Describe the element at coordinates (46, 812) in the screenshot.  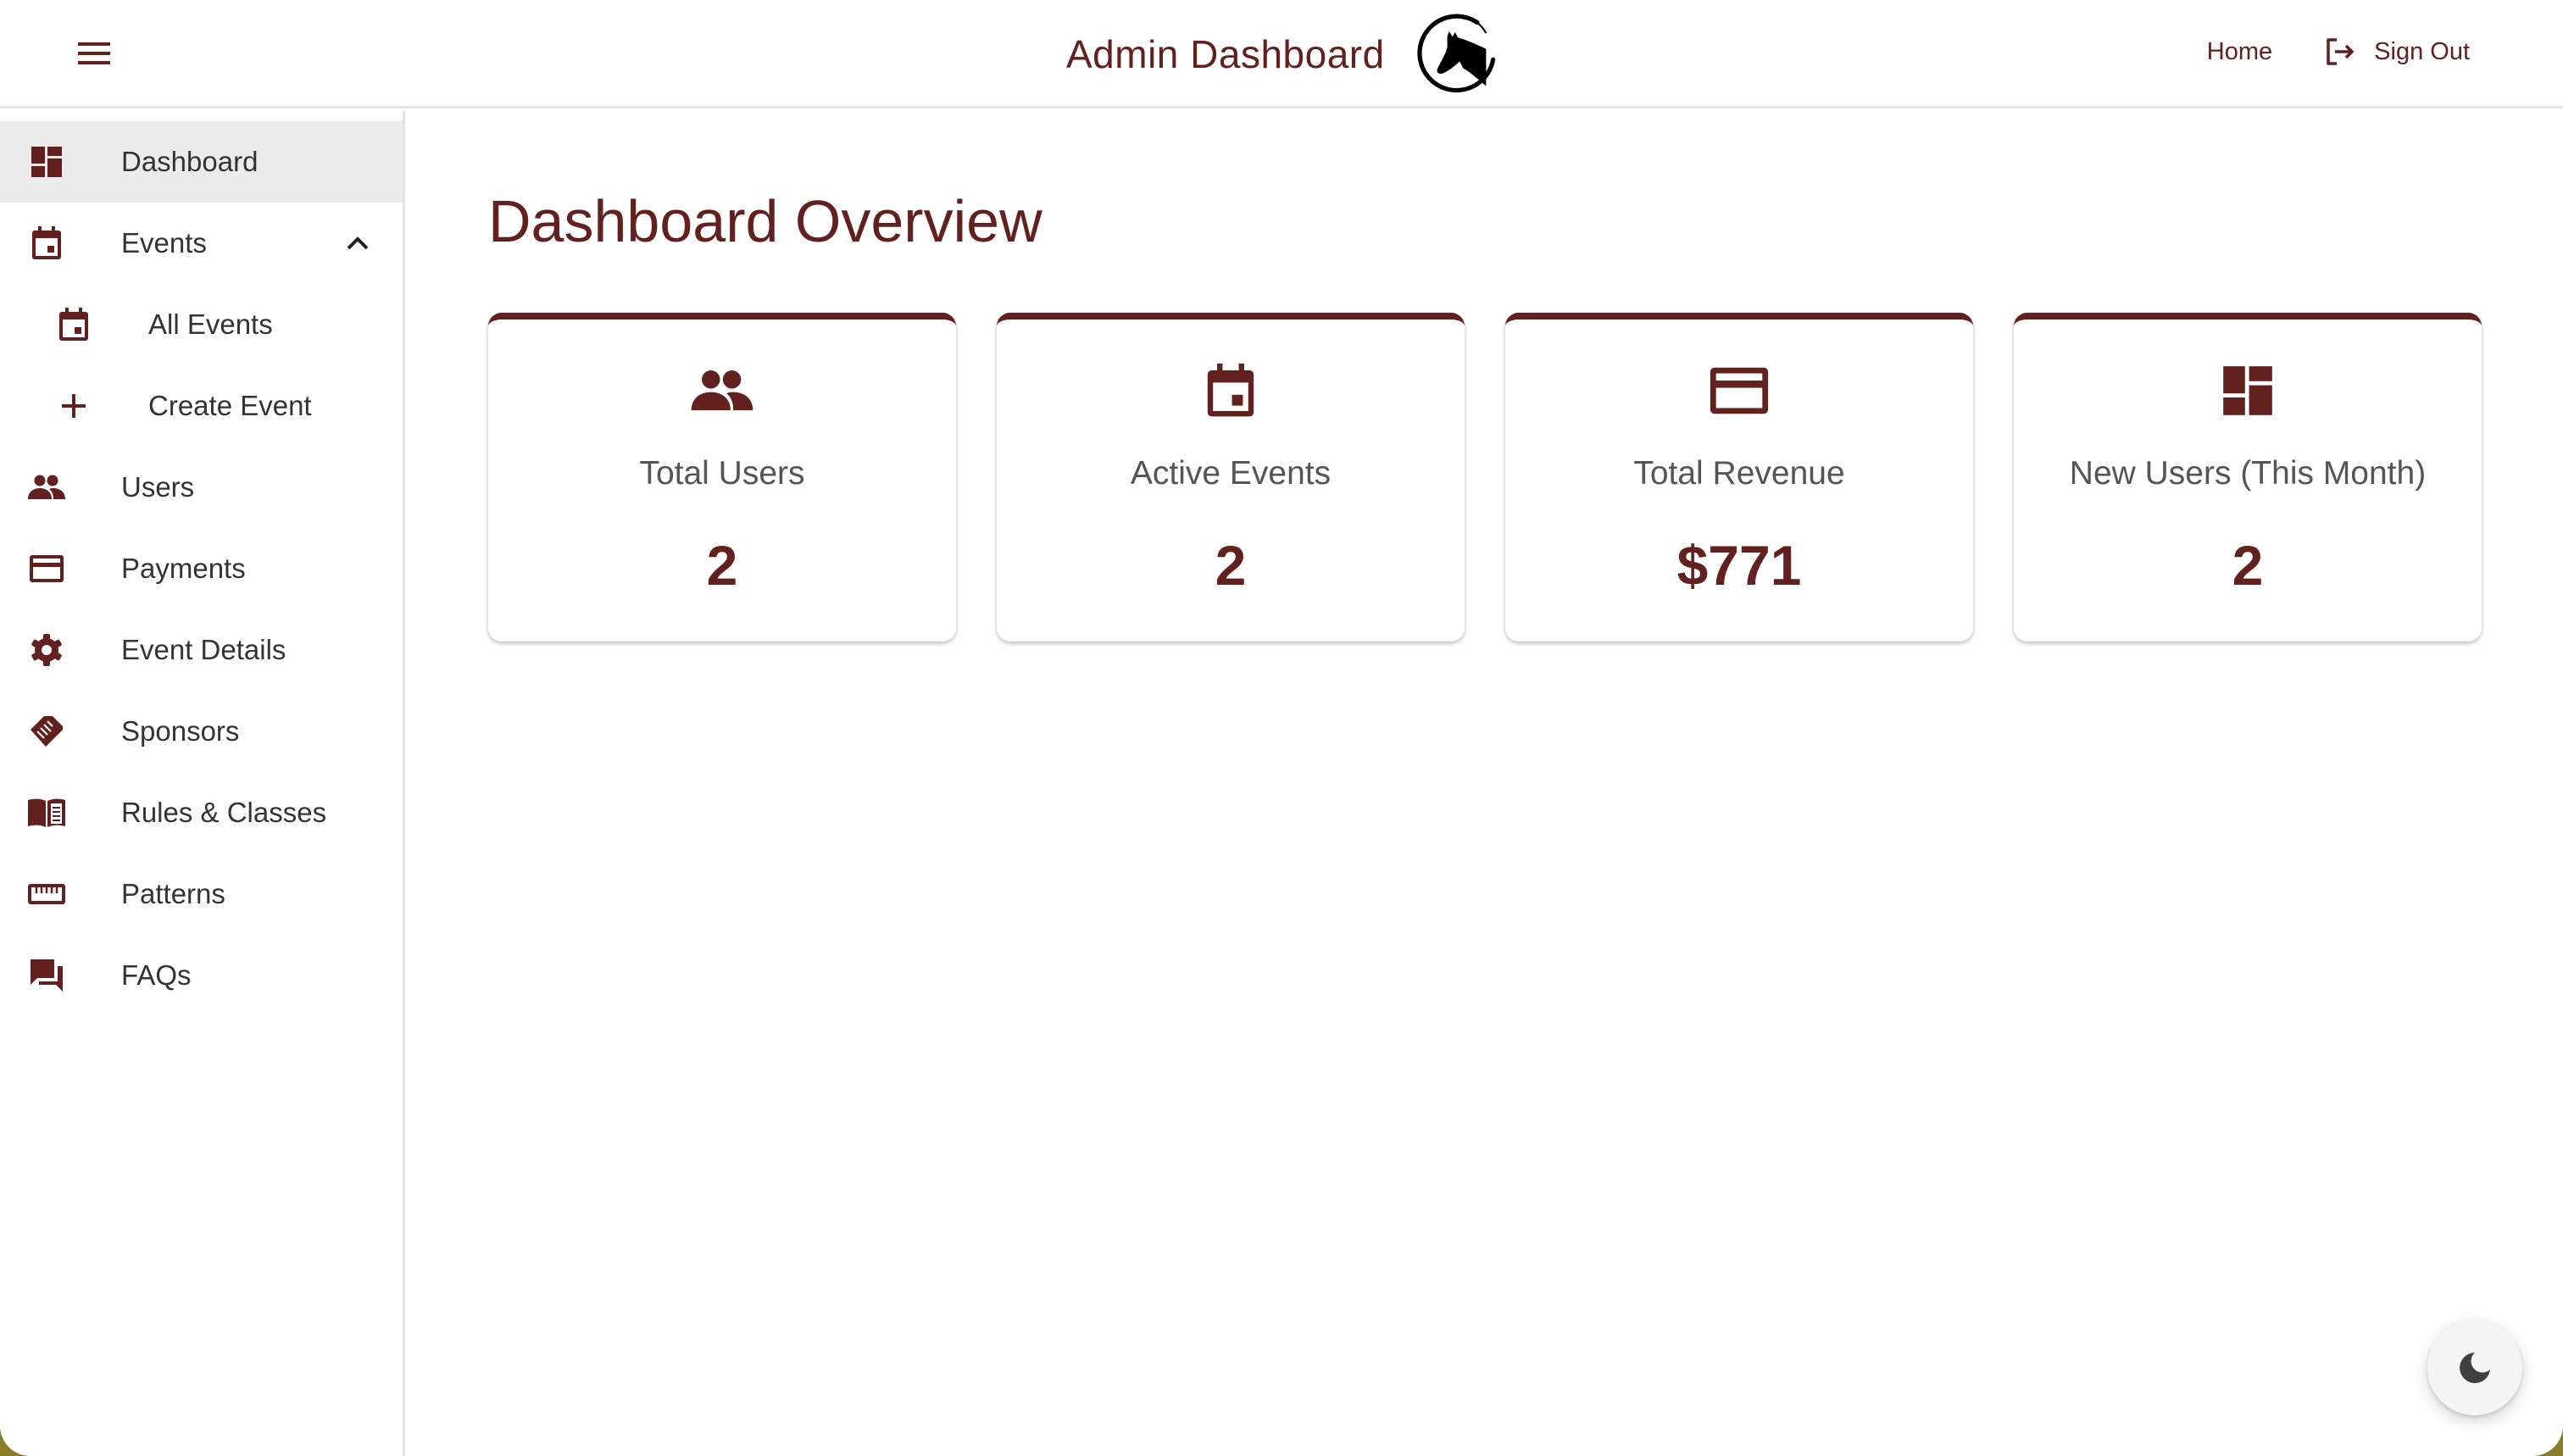
I see `book-icon` at that location.